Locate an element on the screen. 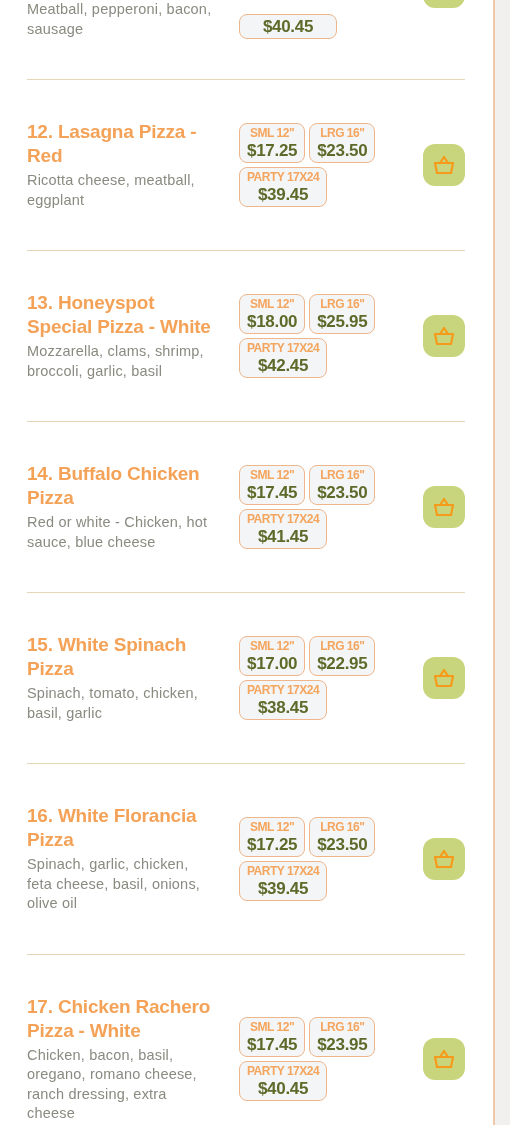 Image resolution: width=510 pixels, height=1125 pixels. price-option: PARTY 17X24 $42.45 is located at coordinates (283, 358).